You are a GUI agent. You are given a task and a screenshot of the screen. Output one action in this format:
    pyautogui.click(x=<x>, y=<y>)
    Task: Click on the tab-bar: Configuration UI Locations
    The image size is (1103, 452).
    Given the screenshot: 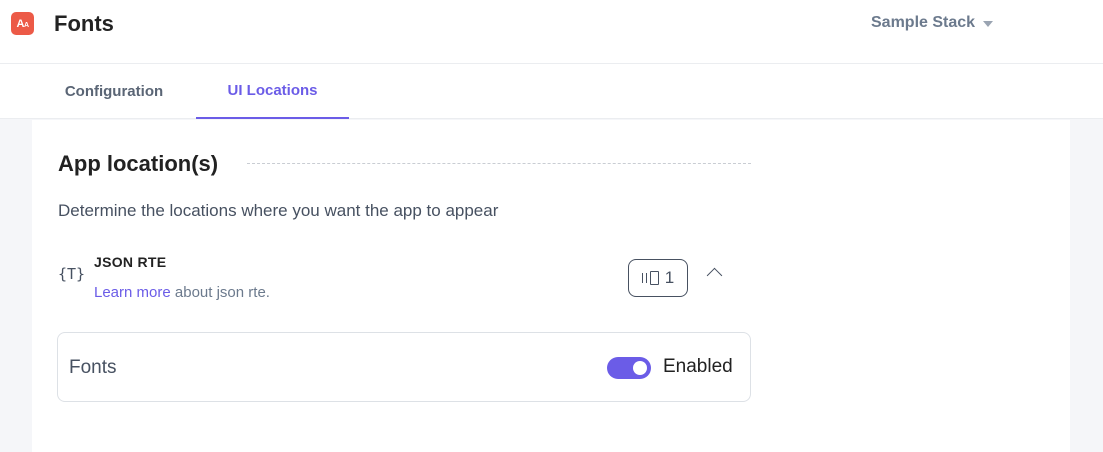 What is the action you would take?
    pyautogui.click(x=551, y=91)
    